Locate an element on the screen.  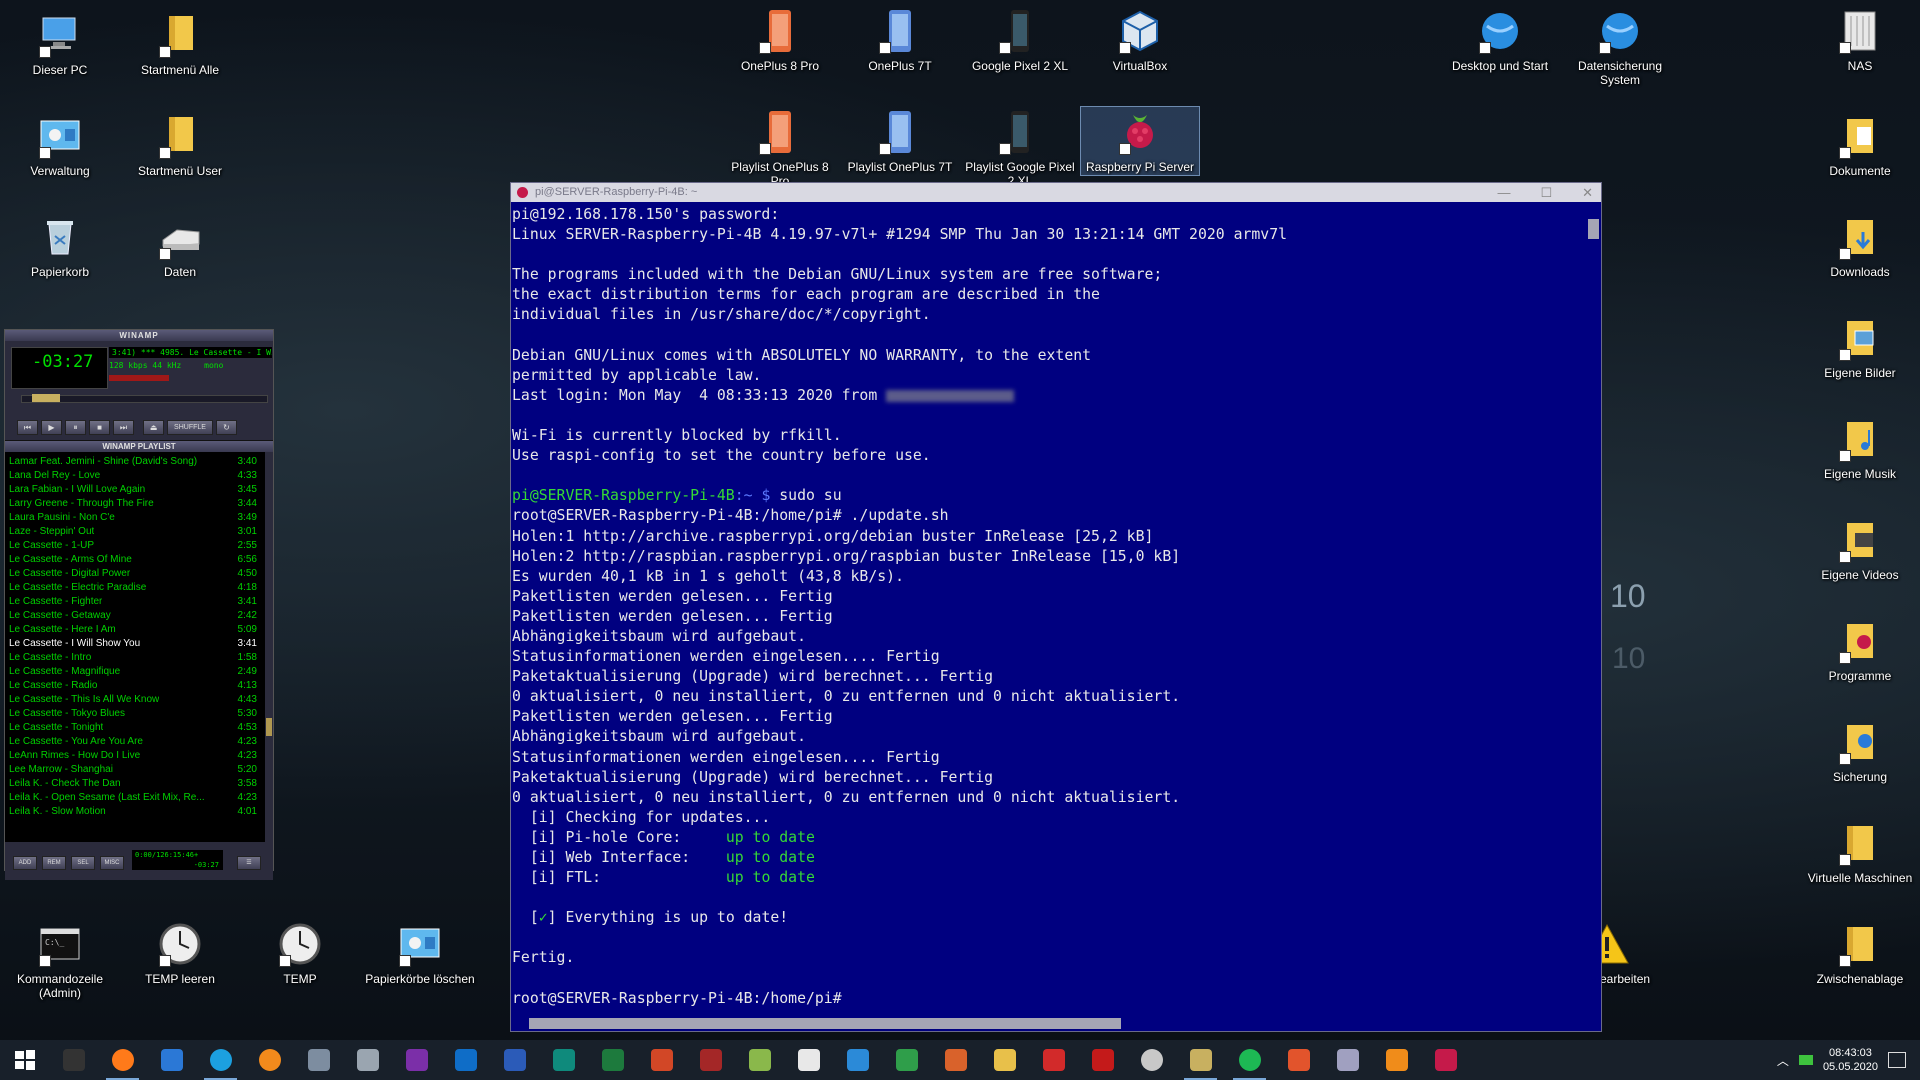
desktop-icon-dokumente: Dokumente is located at coordinates (1860, 144).